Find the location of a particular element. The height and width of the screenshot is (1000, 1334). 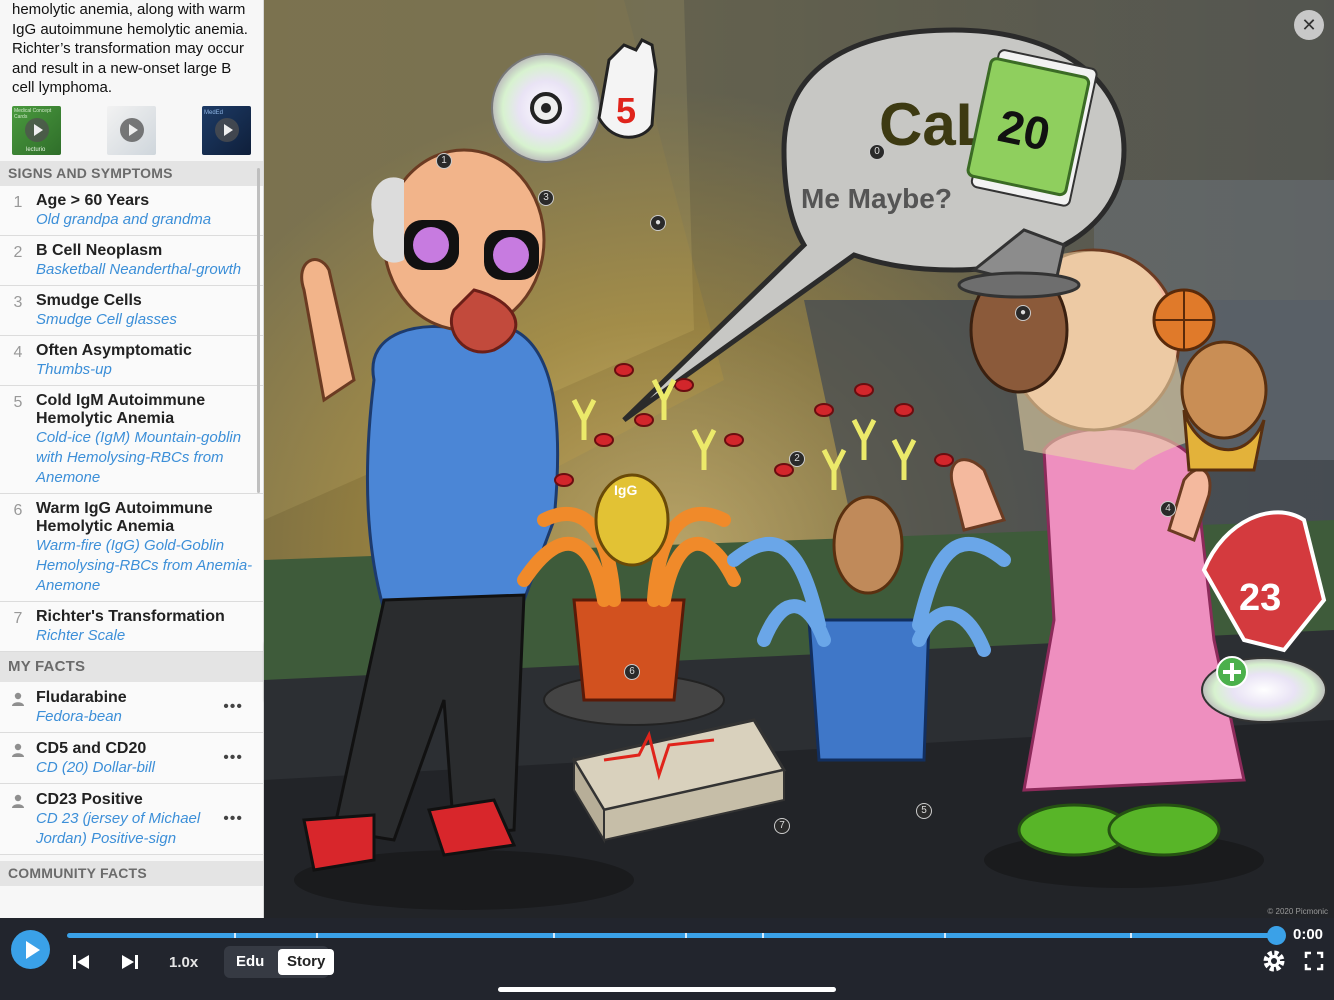

video-thumbnails: Medical Concept Cards lecturio MedEd is located at coordinates (131, 129).